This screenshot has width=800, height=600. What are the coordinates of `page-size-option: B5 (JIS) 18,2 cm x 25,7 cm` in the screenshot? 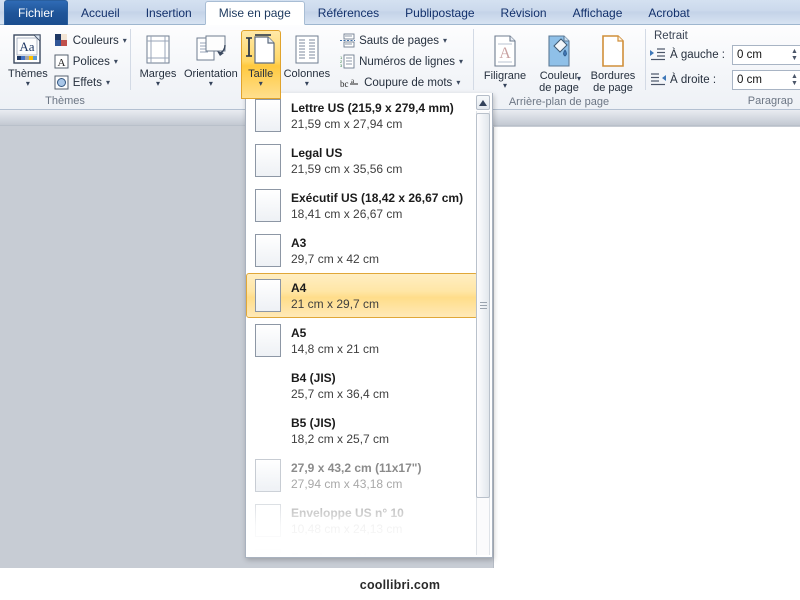 It's located at (362, 430).